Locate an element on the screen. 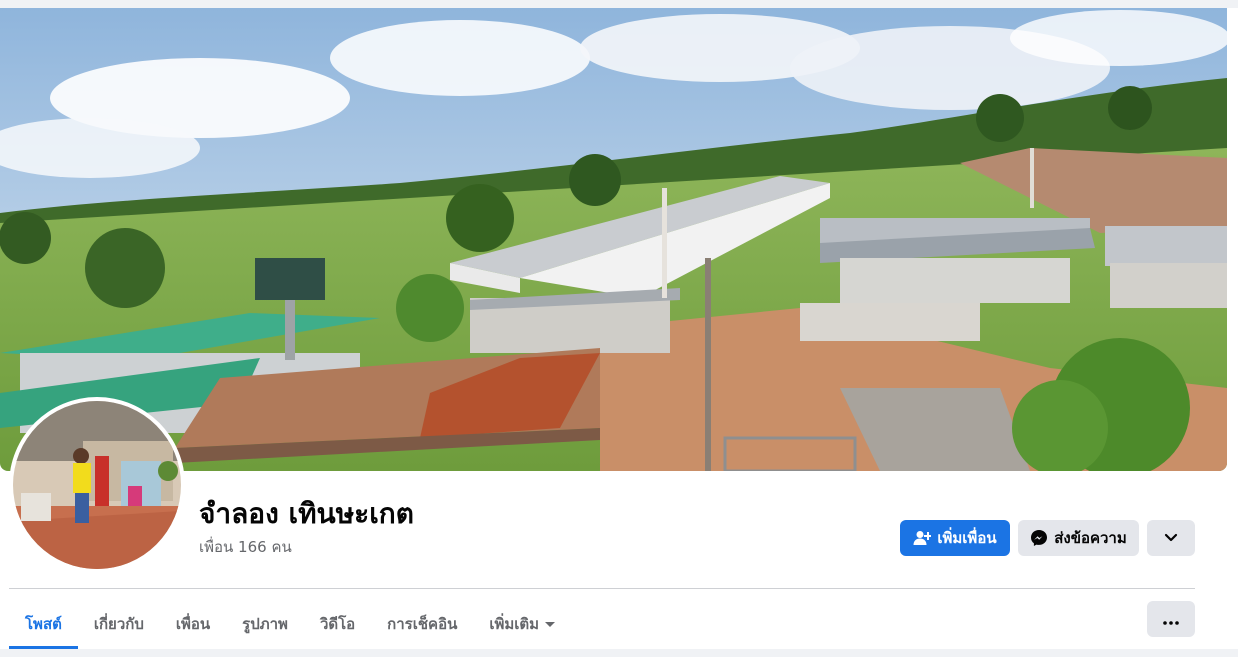 The image size is (1238, 657). tab-photos: รูปภาพ is located at coordinates (265, 624).